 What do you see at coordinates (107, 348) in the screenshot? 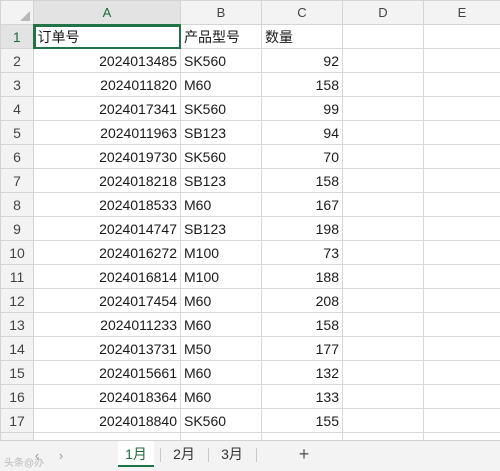
I see `cell-order-number: 2024013731` at bounding box center [107, 348].